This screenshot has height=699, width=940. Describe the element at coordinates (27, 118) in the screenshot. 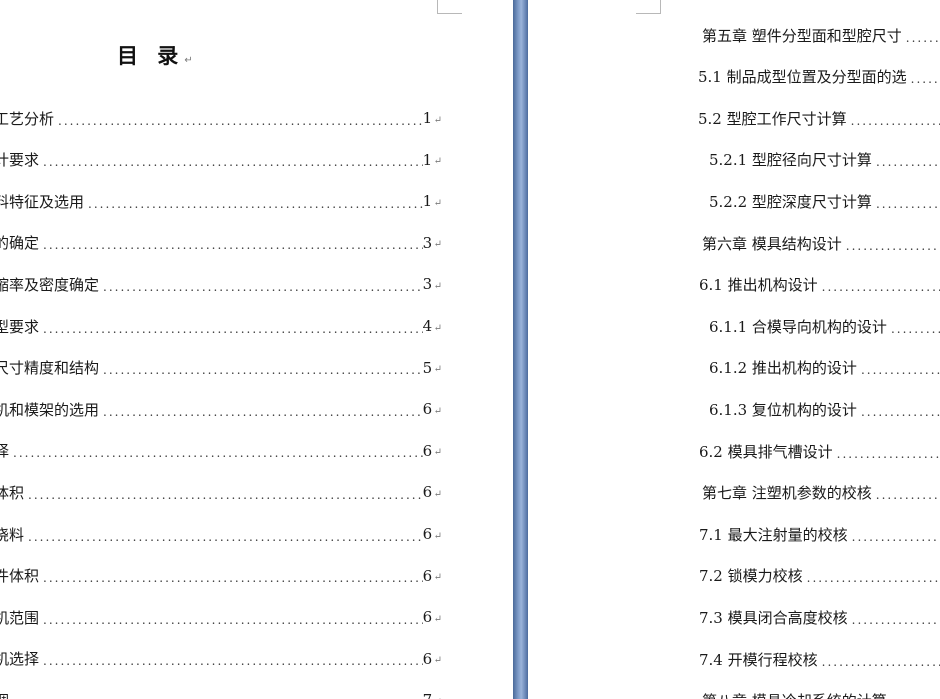

I see `toc-entry-title: 工艺分析` at that location.